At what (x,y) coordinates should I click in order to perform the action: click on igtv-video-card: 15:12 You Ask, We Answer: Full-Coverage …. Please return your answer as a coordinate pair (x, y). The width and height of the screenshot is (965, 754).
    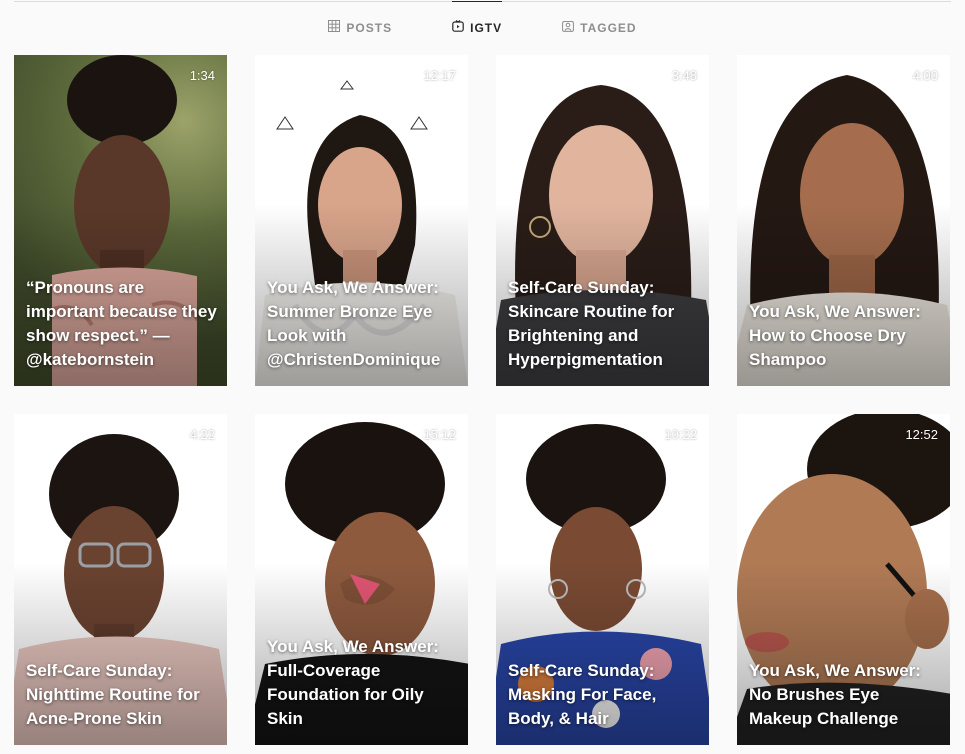
    Looking at the image, I should click on (361, 579).